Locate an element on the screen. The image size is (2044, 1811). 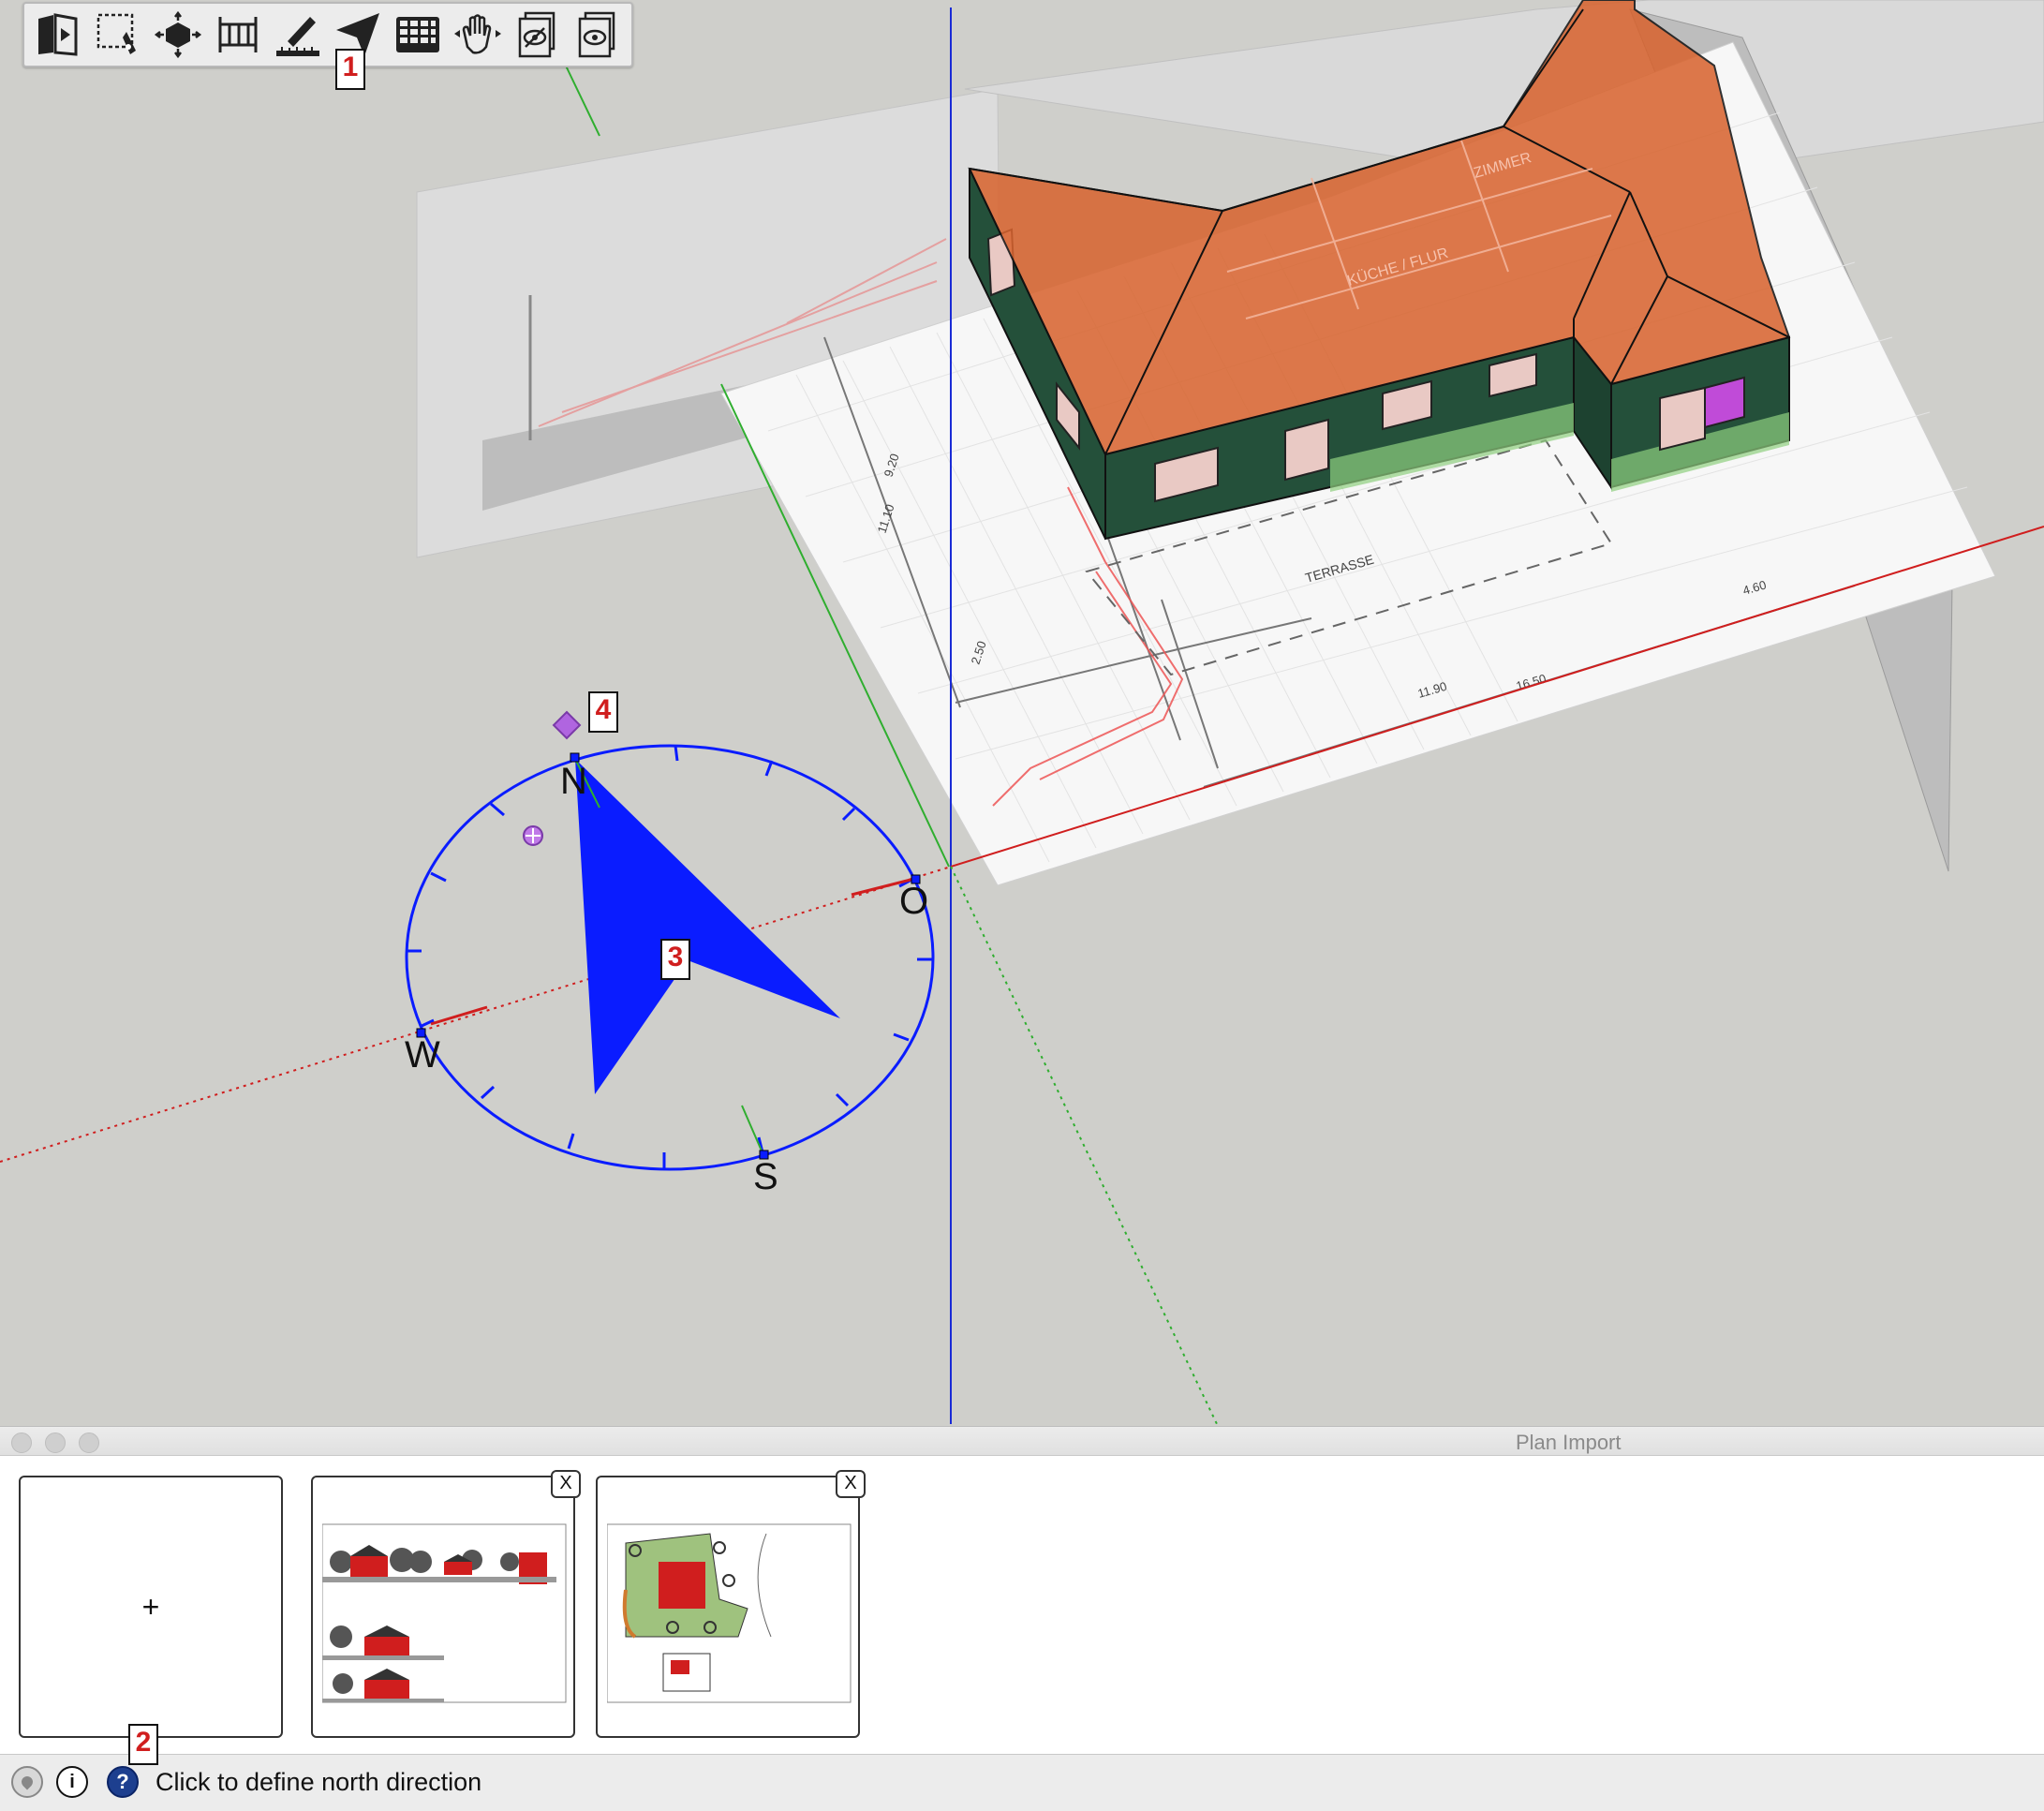
plan-import-button is located at coordinates (58, 35).